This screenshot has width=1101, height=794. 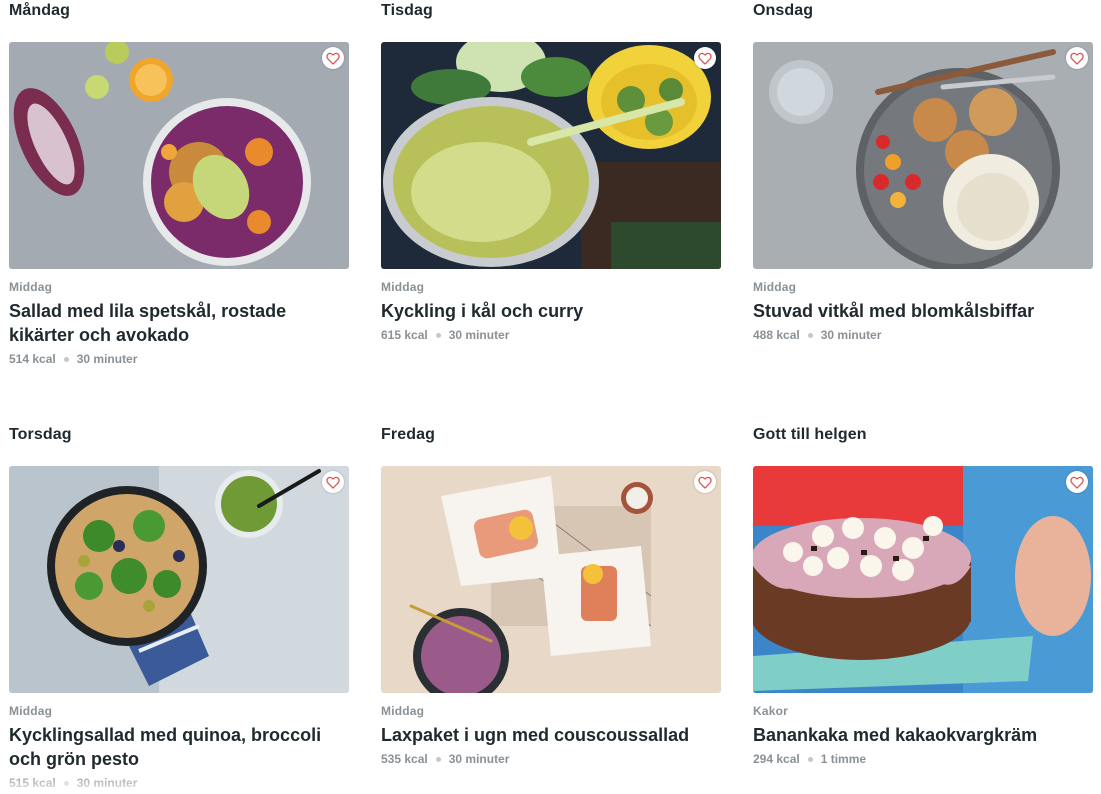 I want to click on recipe-kcal: 294 kcal, so click(x=776, y=759).